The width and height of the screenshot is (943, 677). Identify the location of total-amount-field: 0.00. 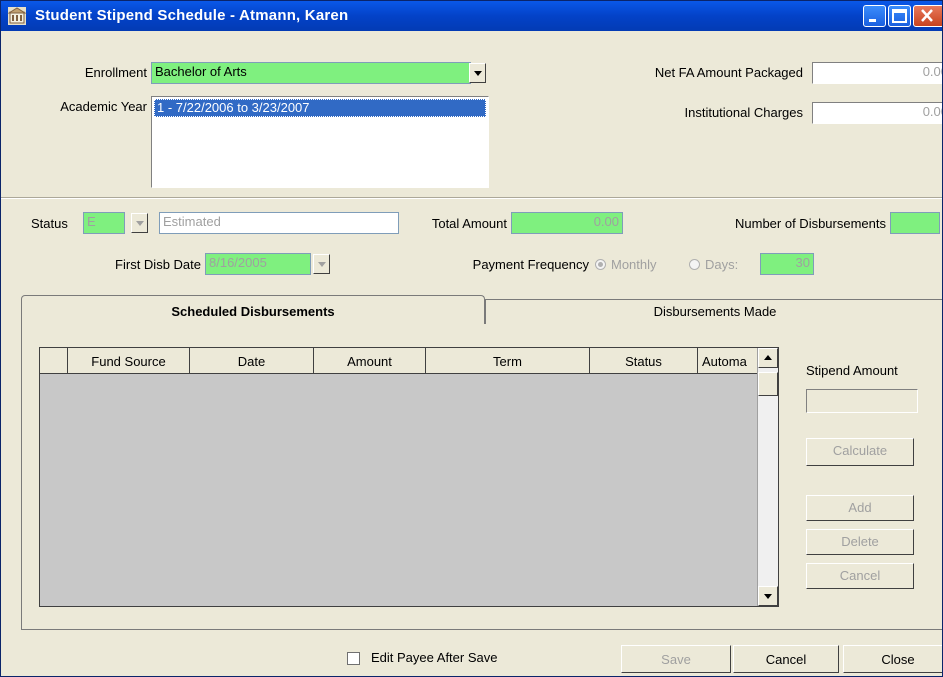
(567, 223).